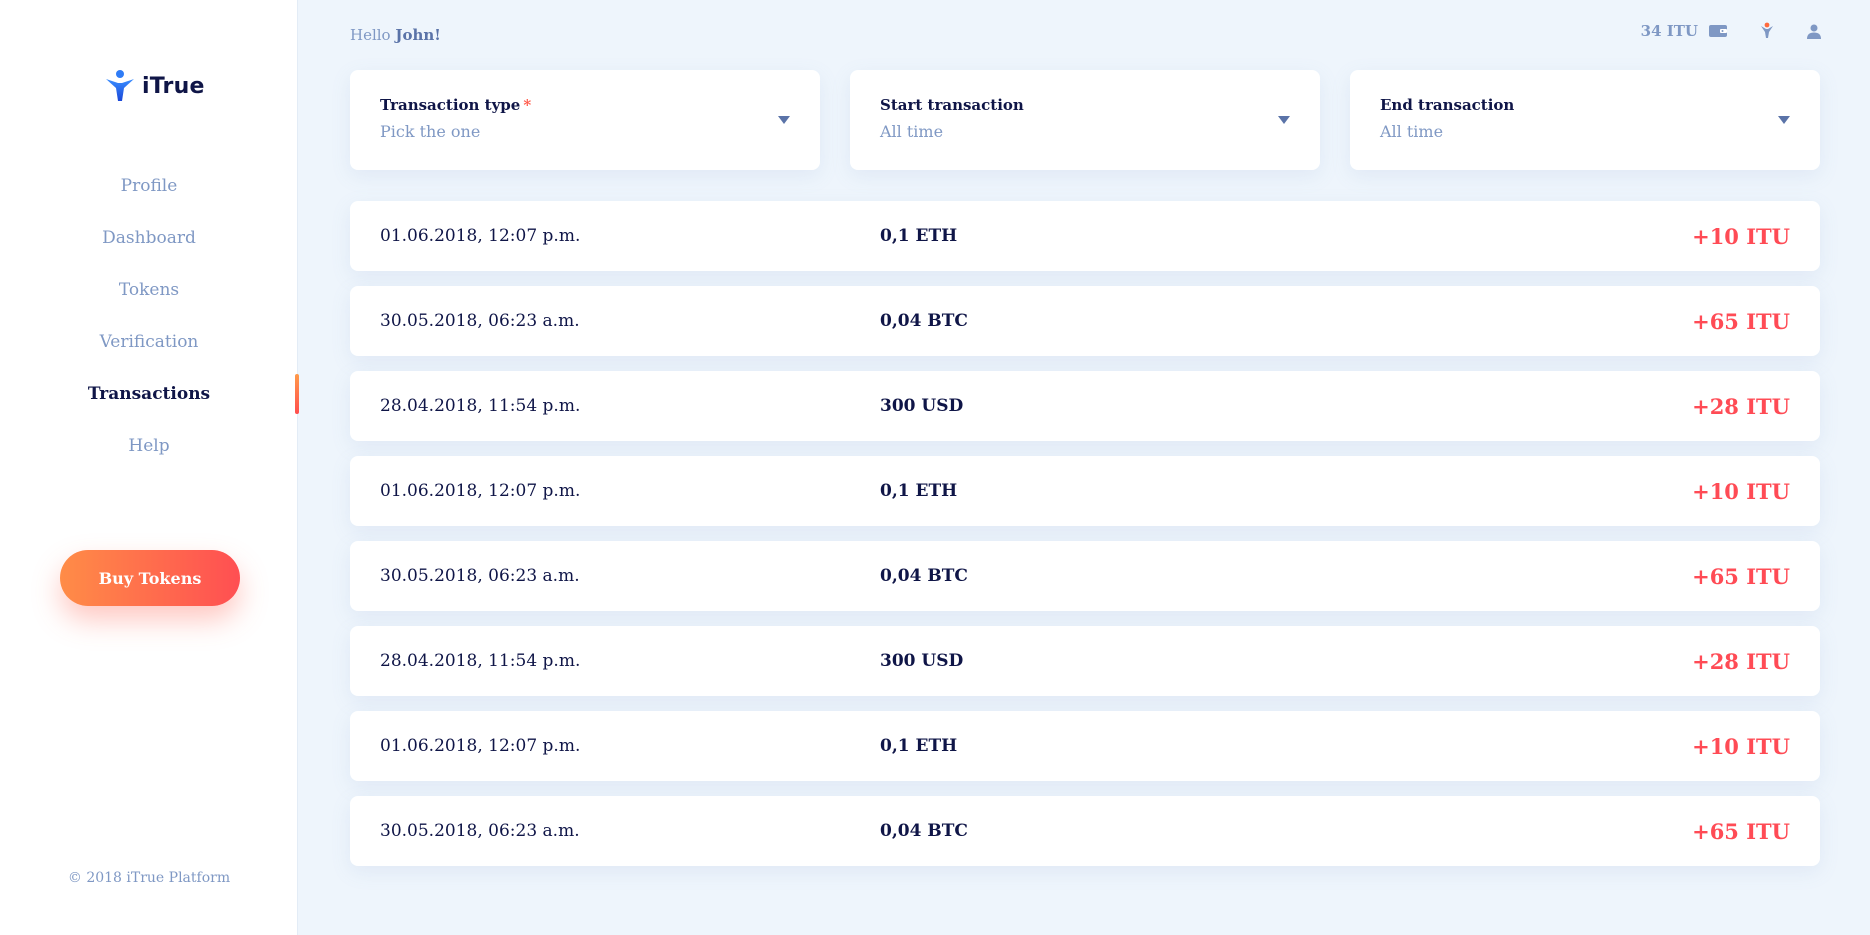 The width and height of the screenshot is (1870, 935). Describe the element at coordinates (173, 86) in the screenshot. I see `logo-text: iTrue` at that location.